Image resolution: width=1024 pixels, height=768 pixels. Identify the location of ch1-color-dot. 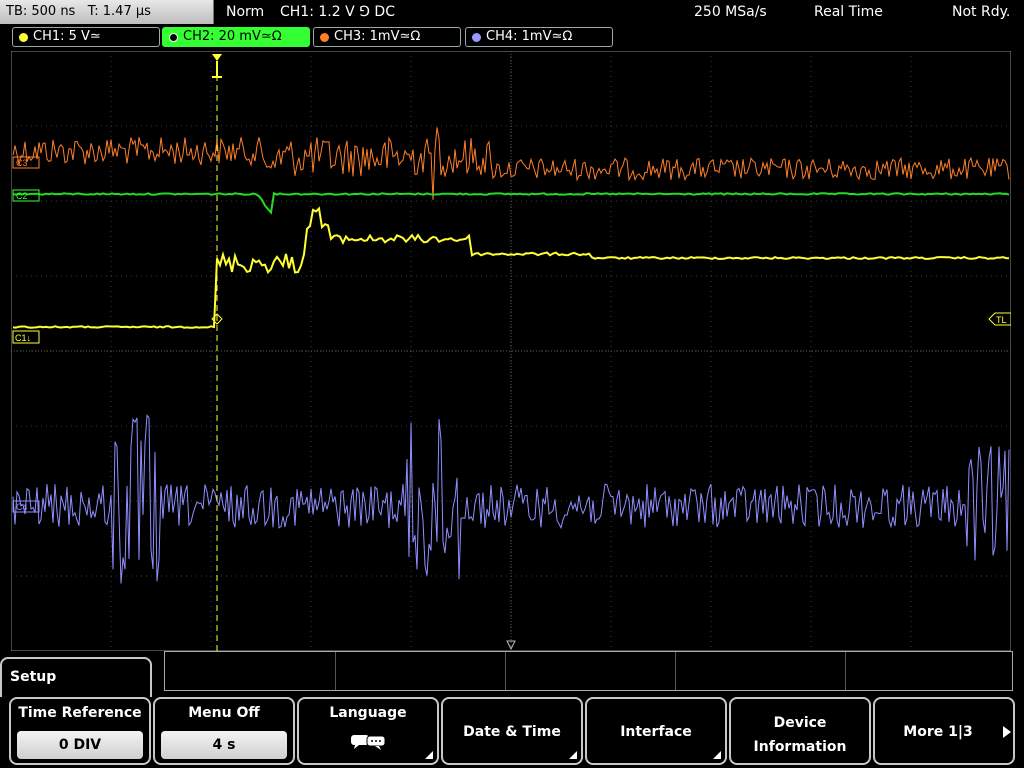
(23, 37).